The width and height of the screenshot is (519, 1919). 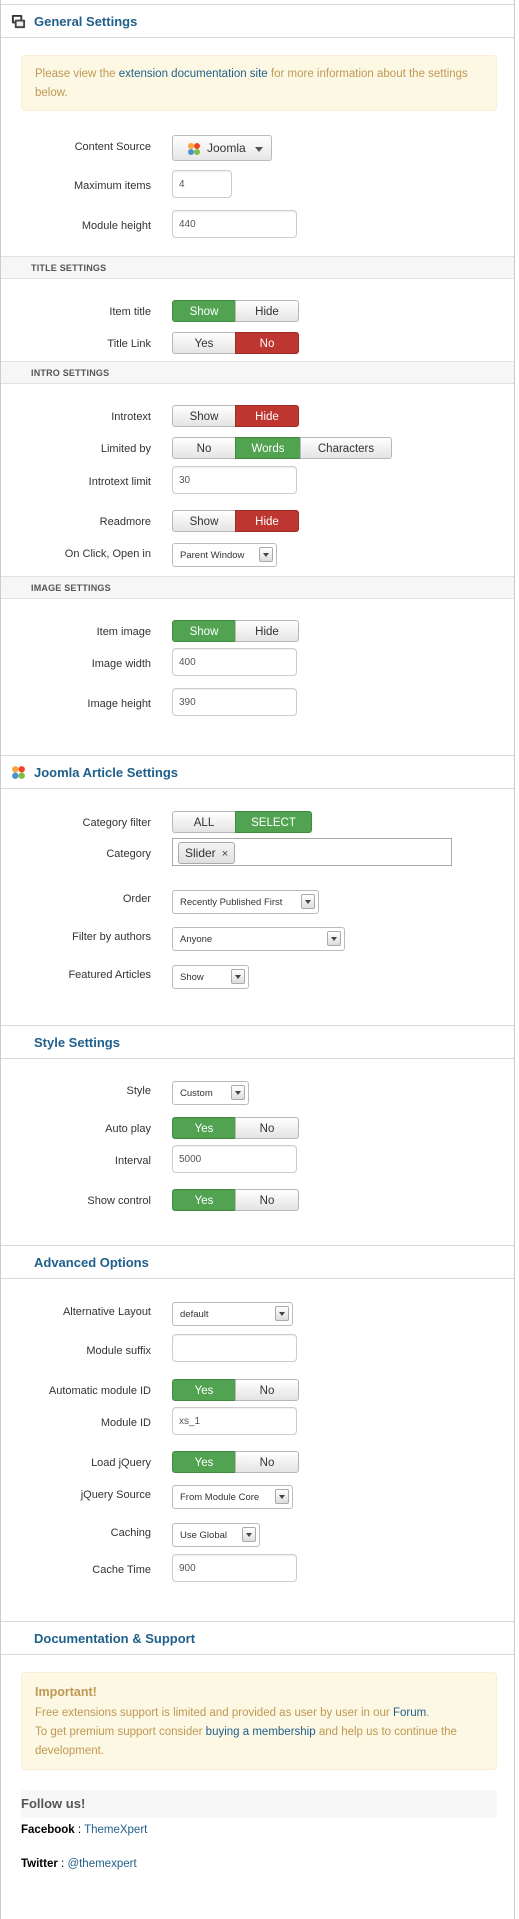 What do you see at coordinates (234, 1159) in the screenshot?
I see `interval-input: 5000` at bounding box center [234, 1159].